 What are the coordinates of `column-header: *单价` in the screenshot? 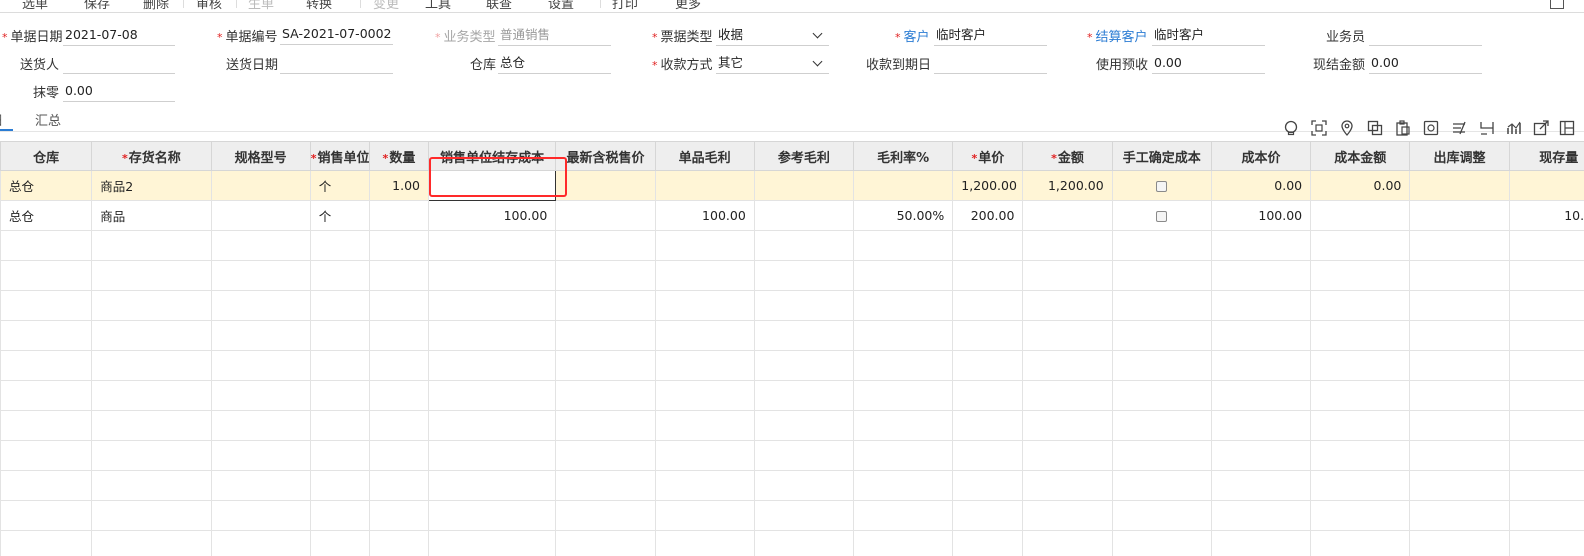 It's located at (988, 156).